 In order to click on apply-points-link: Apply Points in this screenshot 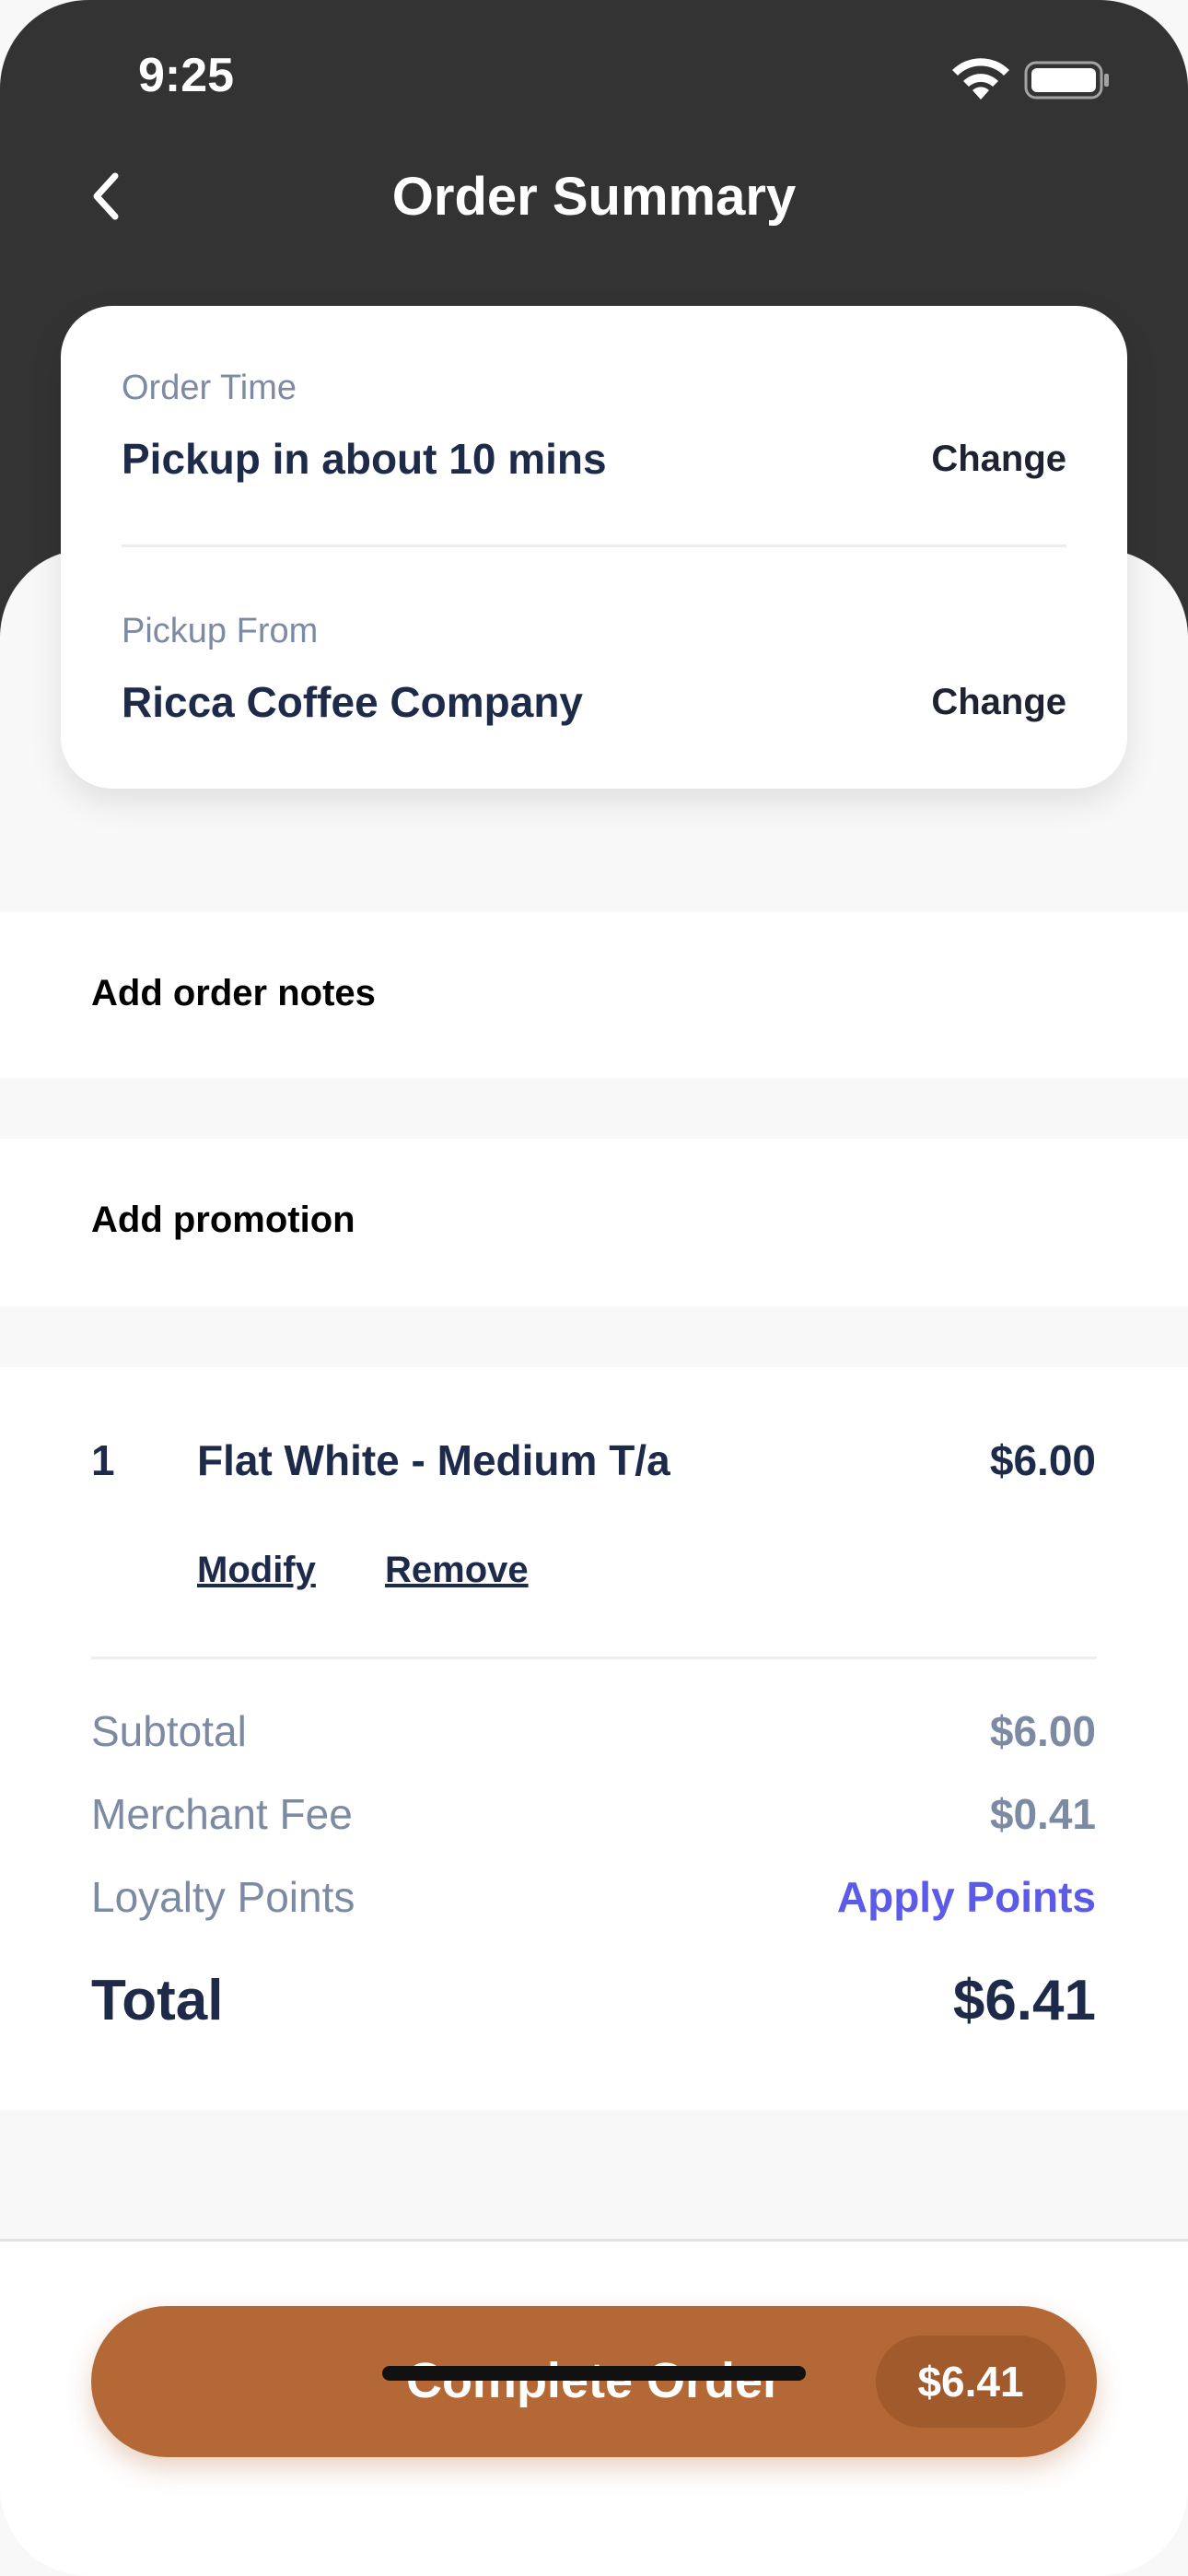, I will do `click(967, 1897)`.